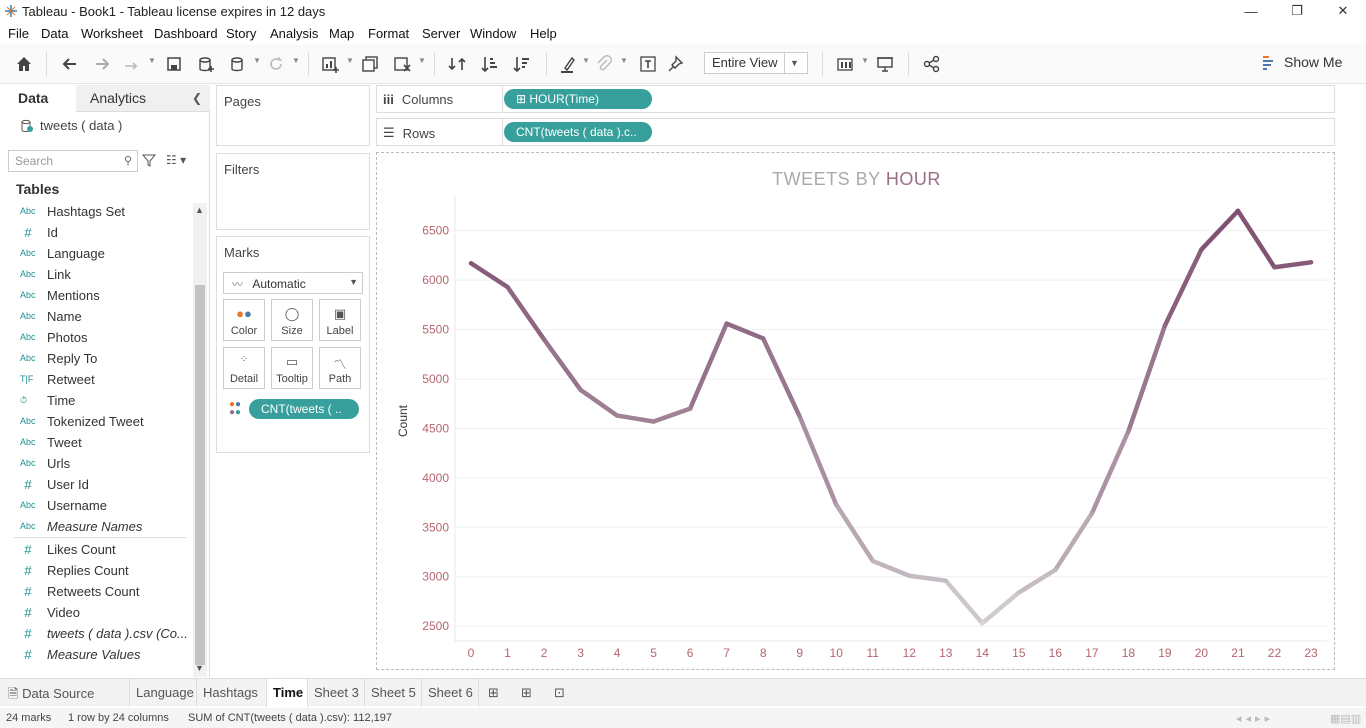  Describe the element at coordinates (199, 668) in the screenshot. I see `scroll-down-icon: ▼` at that location.